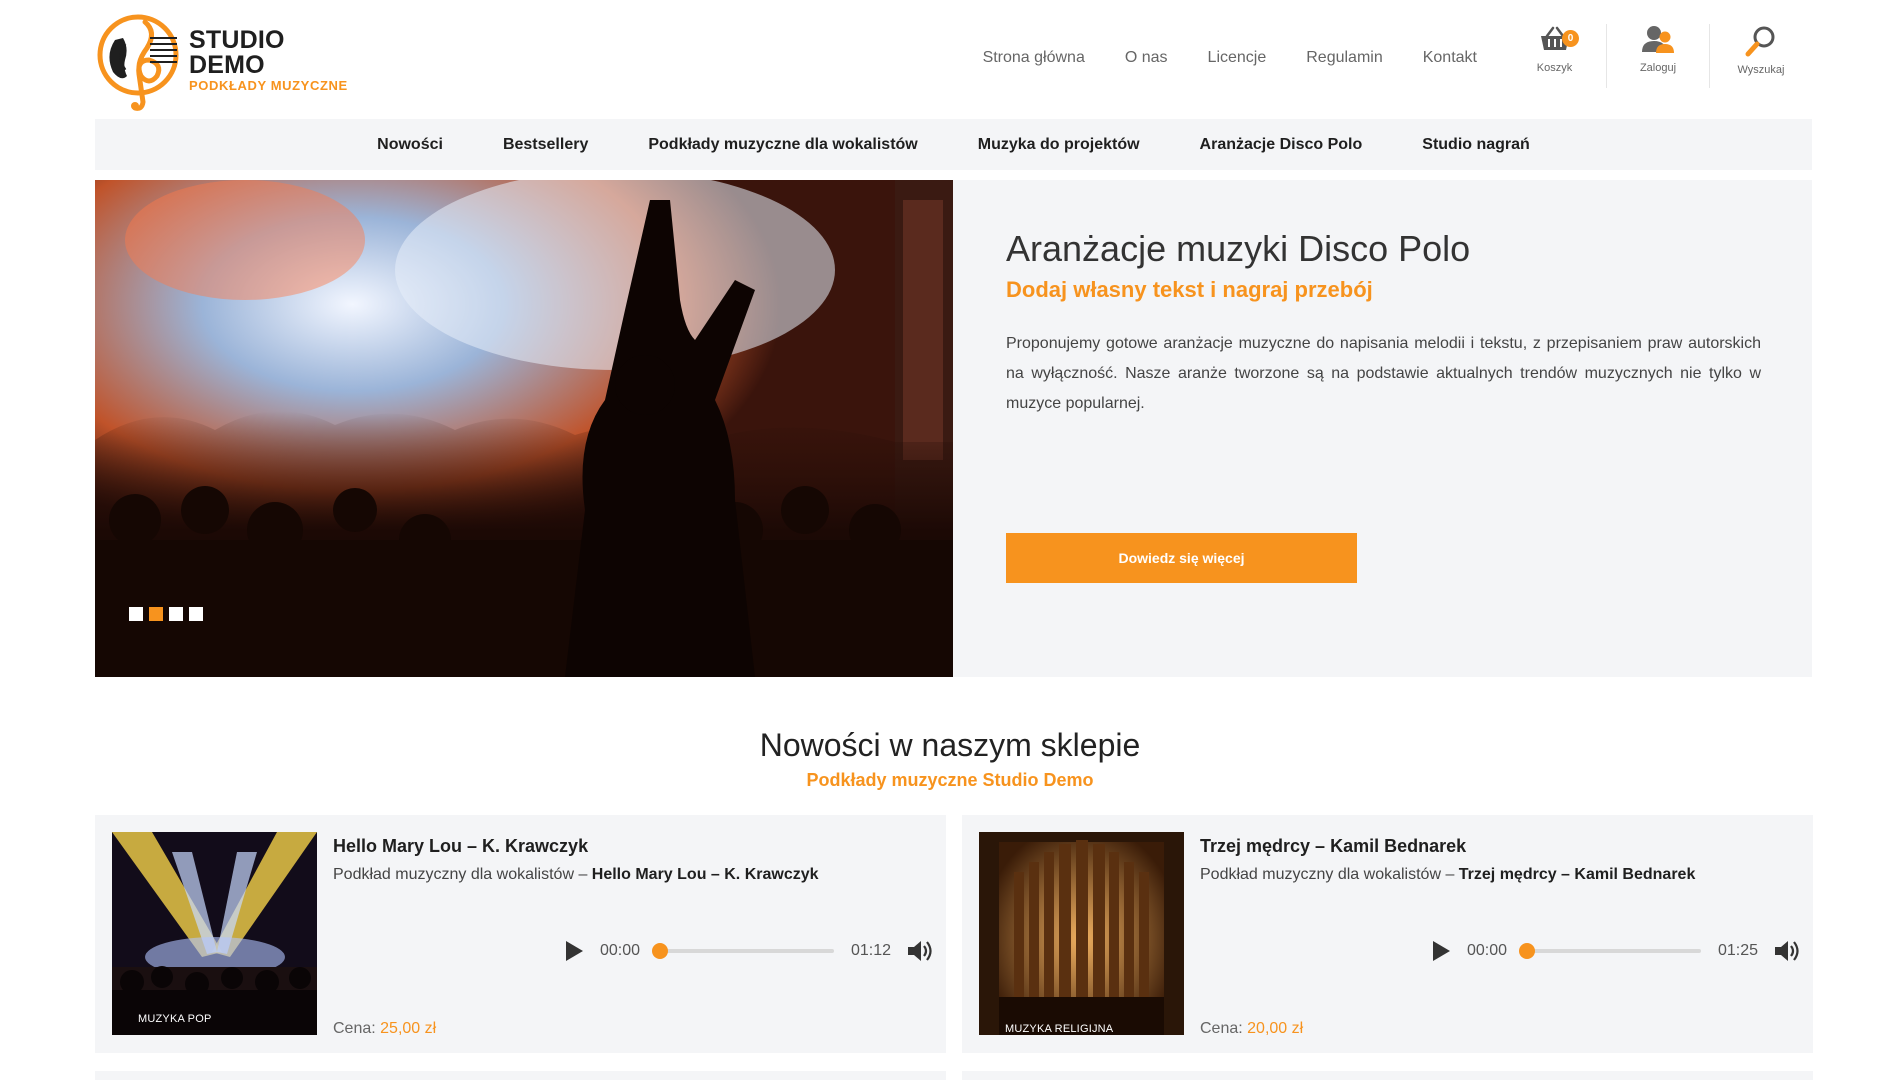 Image resolution: width=1900 pixels, height=1080 pixels. Describe the element at coordinates (1761, 41) in the screenshot. I see `magnifier-icon` at that location.